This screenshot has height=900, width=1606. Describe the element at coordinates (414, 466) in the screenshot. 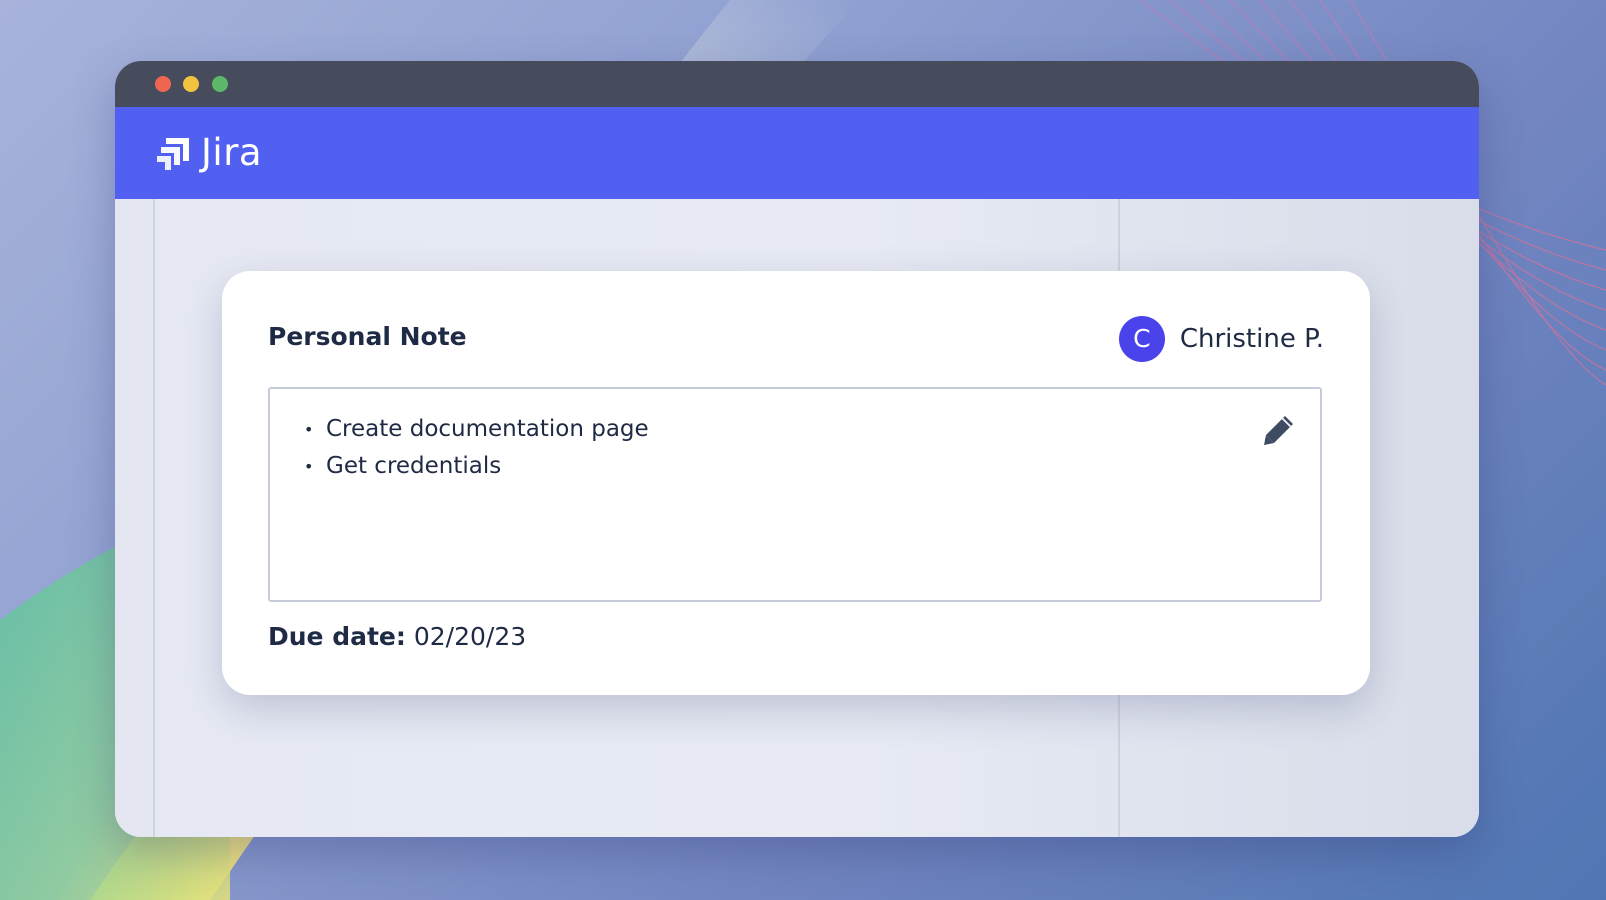

I see `list-item-text: Get credentials` at that location.